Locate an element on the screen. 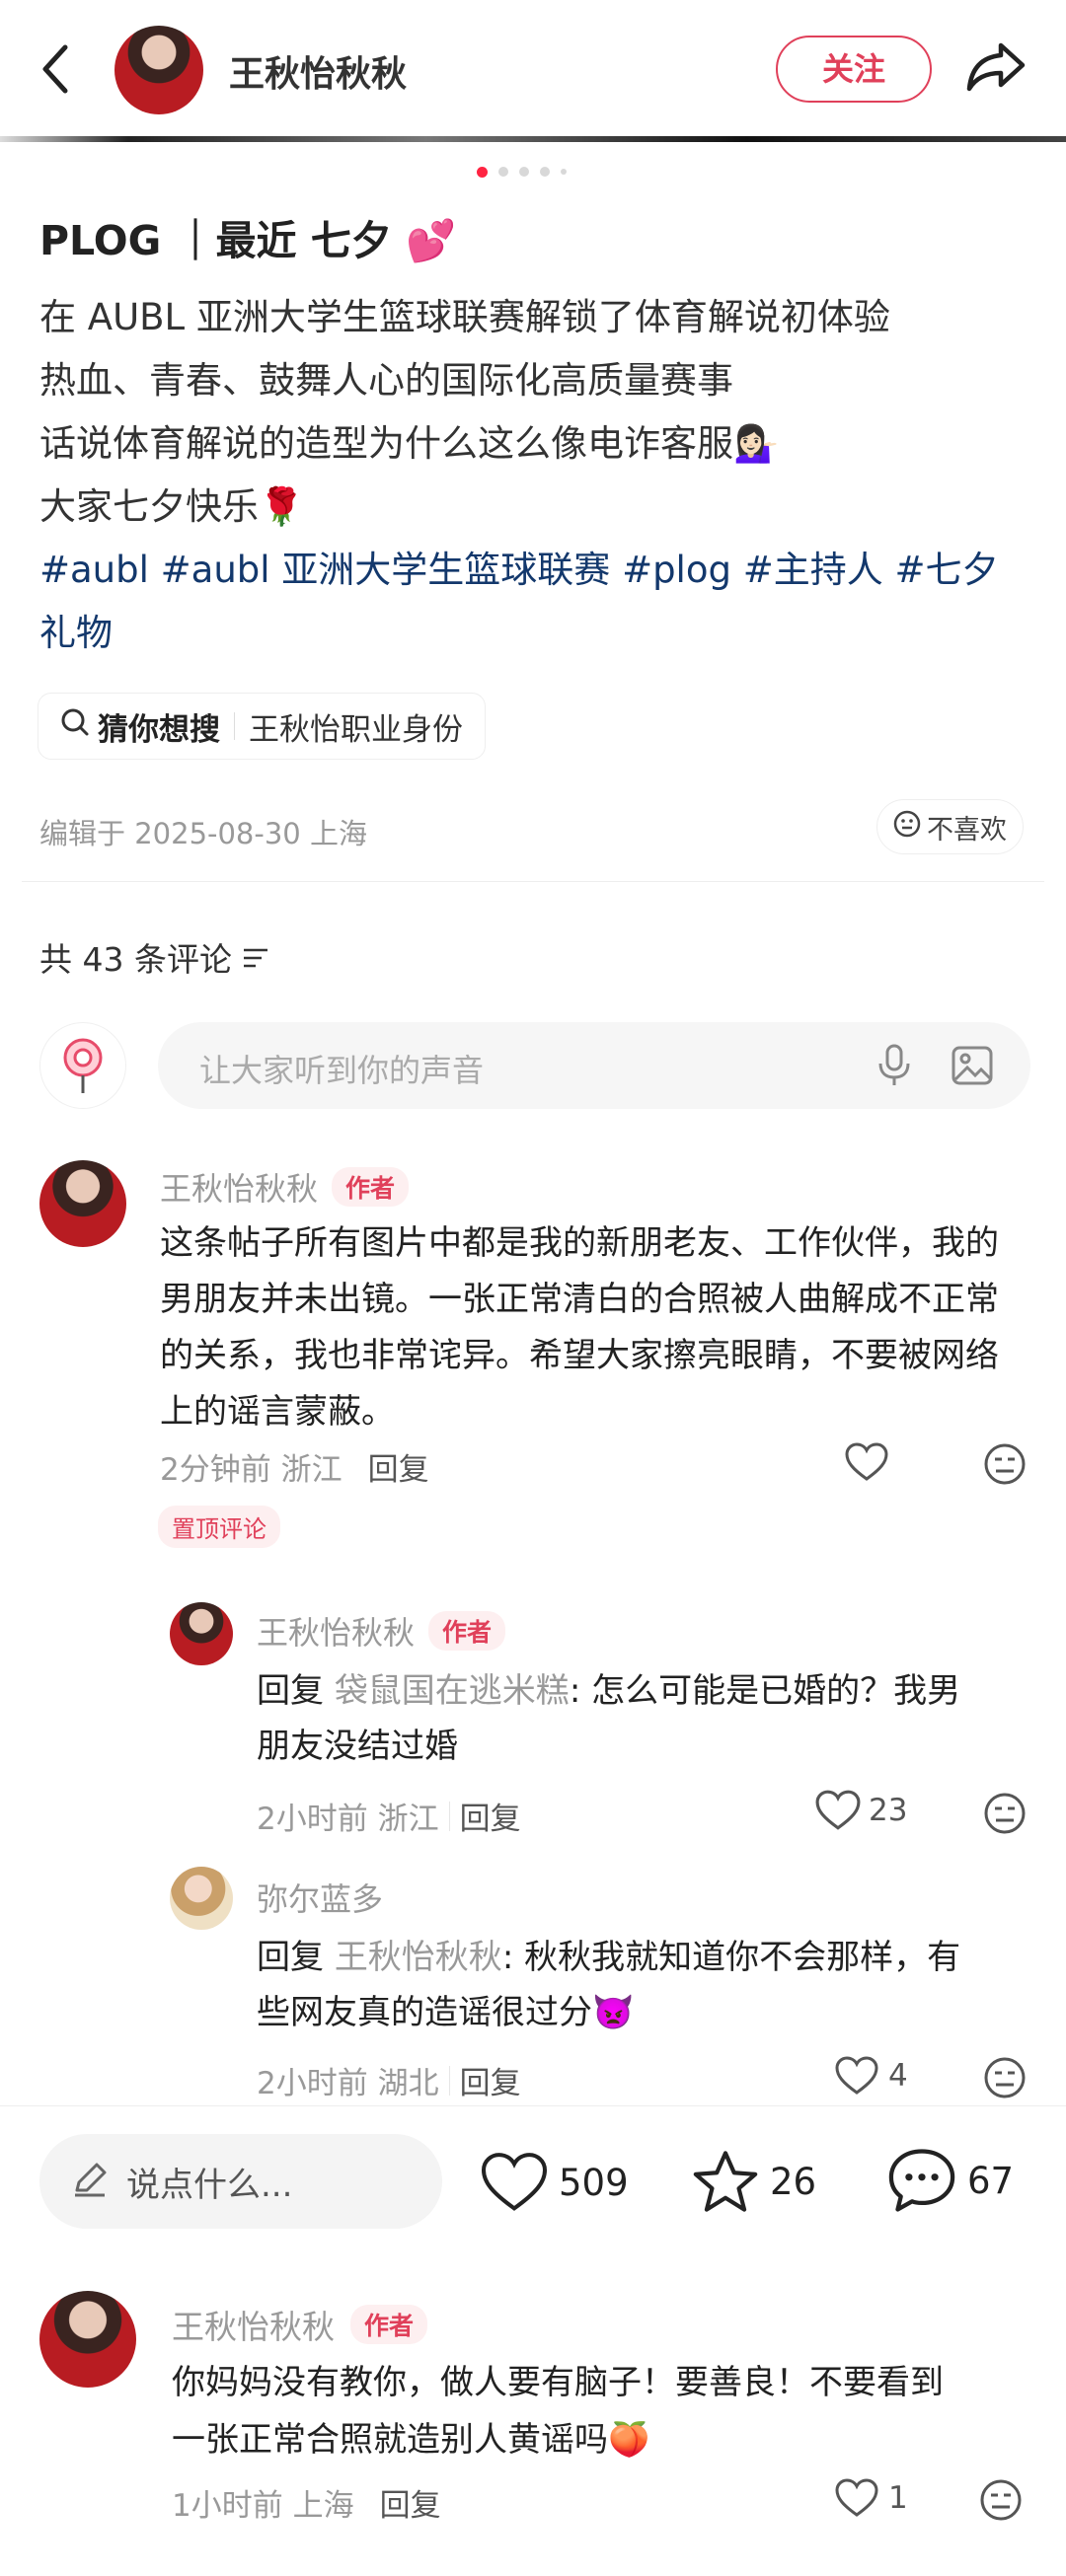 Image resolution: width=1066 pixels, height=2576 pixels. comment-line: : 怎么可能是已婚的？我男 is located at coordinates (765, 1691).